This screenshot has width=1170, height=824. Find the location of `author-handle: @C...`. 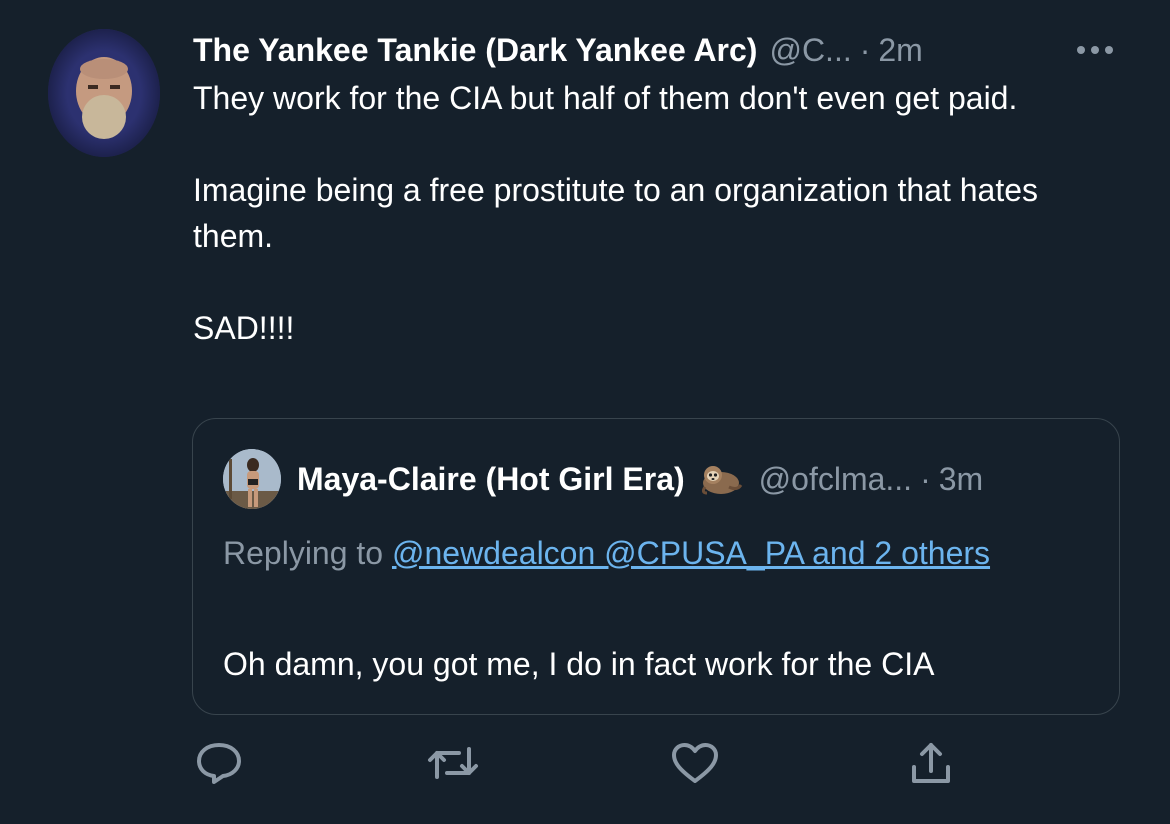

author-handle: @C... is located at coordinates (810, 50).